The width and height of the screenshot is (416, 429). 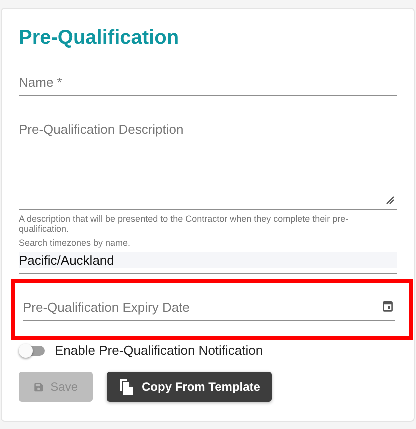 I want to click on copy-icon, so click(x=127, y=387).